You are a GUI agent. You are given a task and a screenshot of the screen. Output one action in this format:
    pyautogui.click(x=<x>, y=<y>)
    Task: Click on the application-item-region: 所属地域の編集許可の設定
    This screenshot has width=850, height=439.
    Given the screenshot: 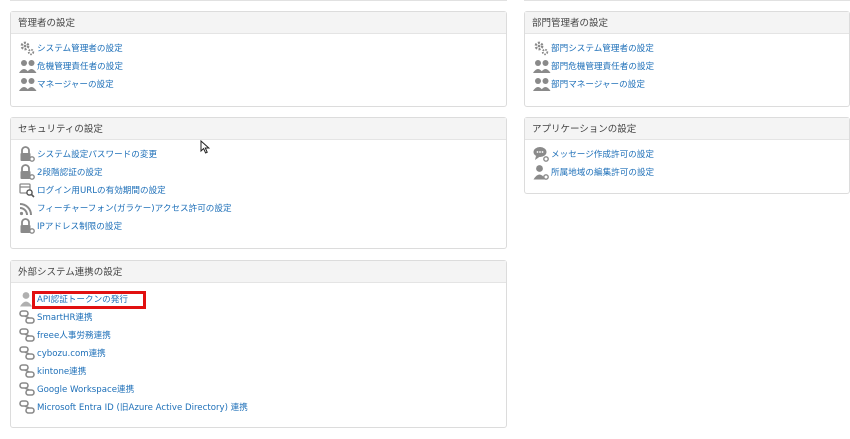 What is the action you would take?
    pyautogui.click(x=691, y=172)
    